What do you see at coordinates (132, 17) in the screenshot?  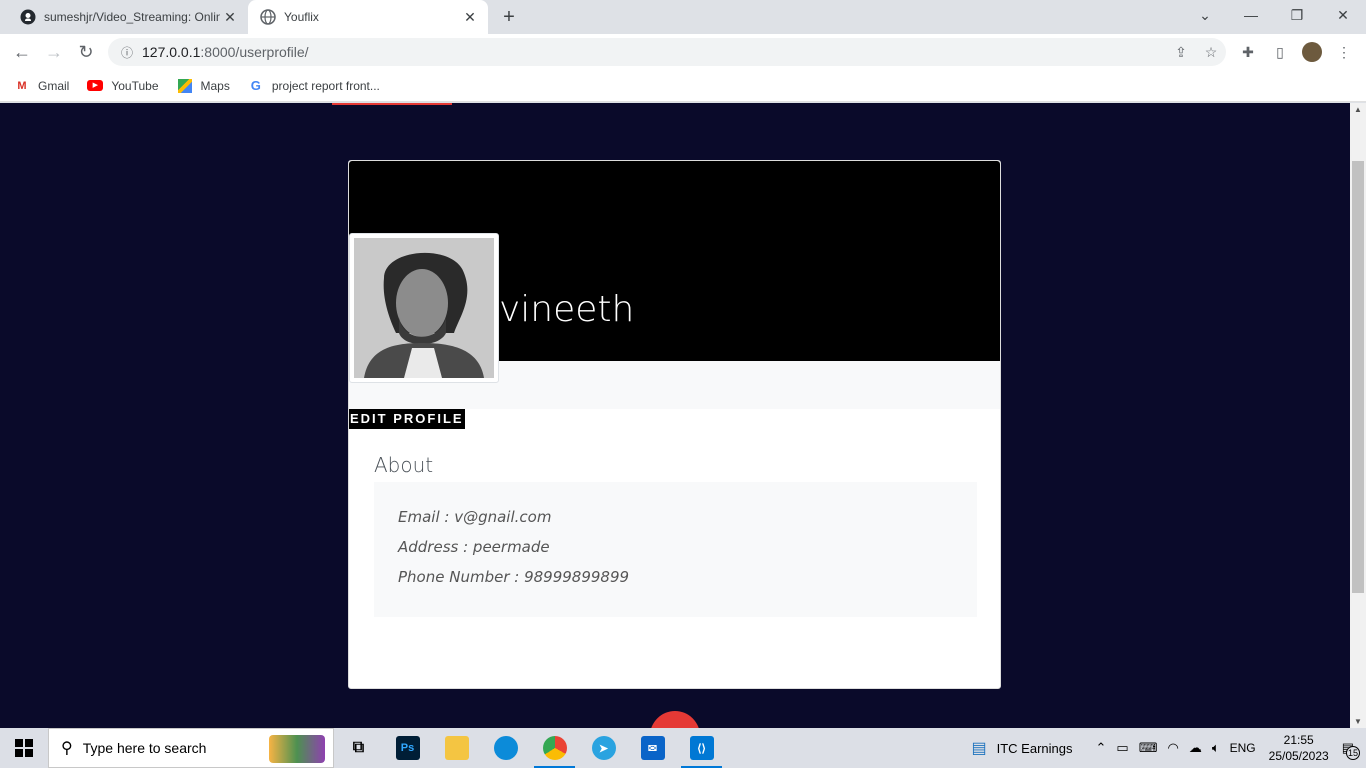 I see `tab-title: sumeshjr/Video_Streaming: Onlin` at bounding box center [132, 17].